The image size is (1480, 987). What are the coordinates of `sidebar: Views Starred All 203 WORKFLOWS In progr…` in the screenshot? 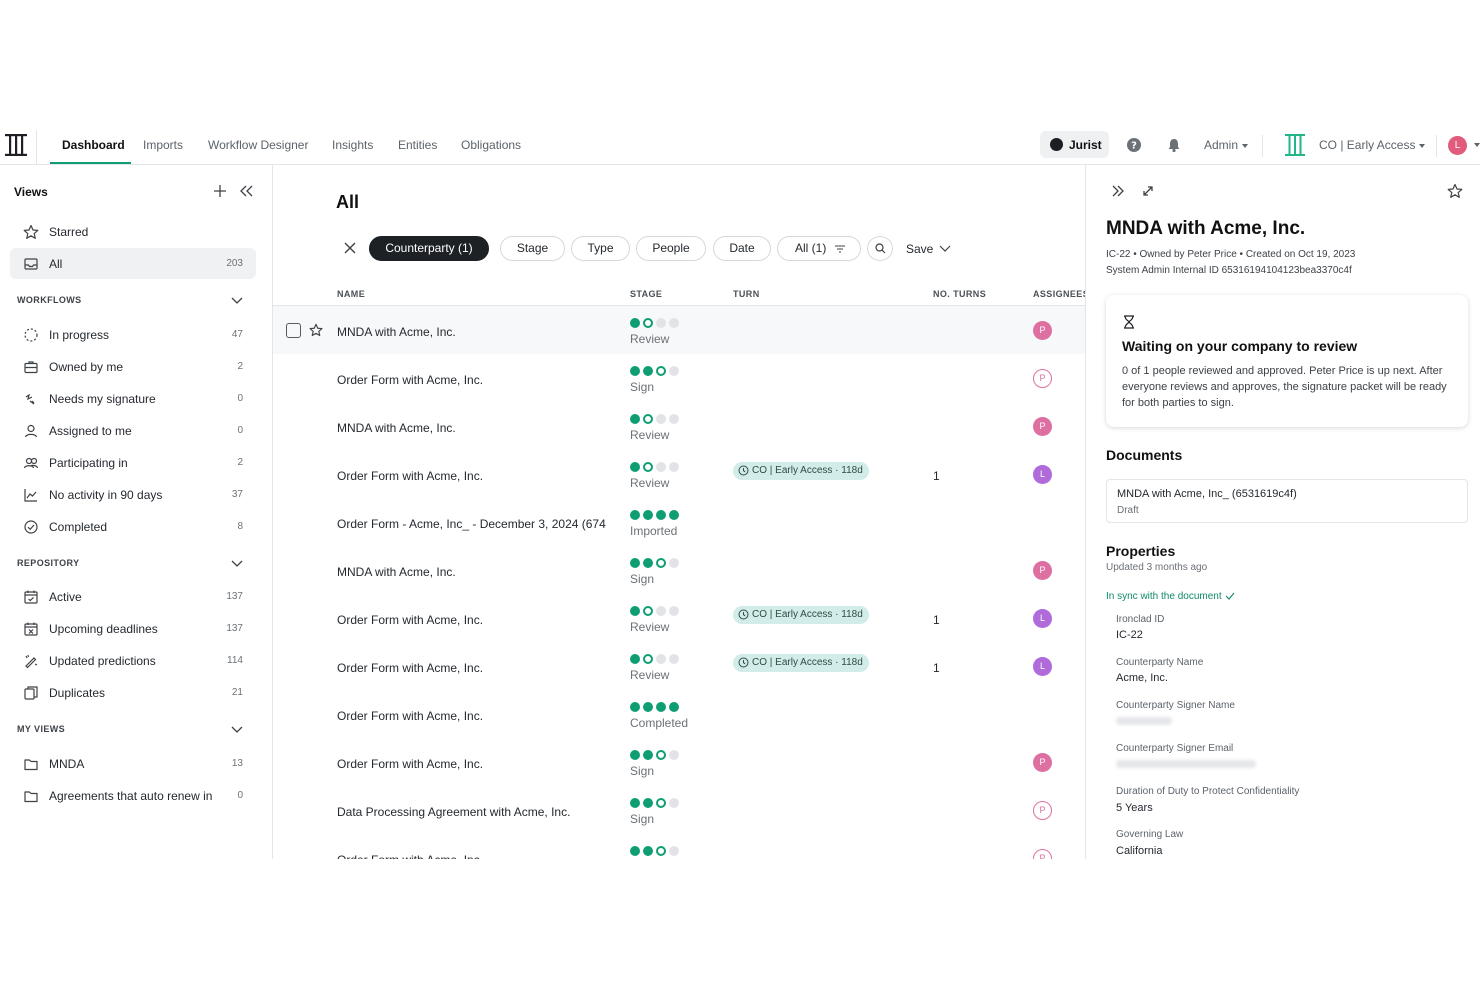 It's located at (136, 512).